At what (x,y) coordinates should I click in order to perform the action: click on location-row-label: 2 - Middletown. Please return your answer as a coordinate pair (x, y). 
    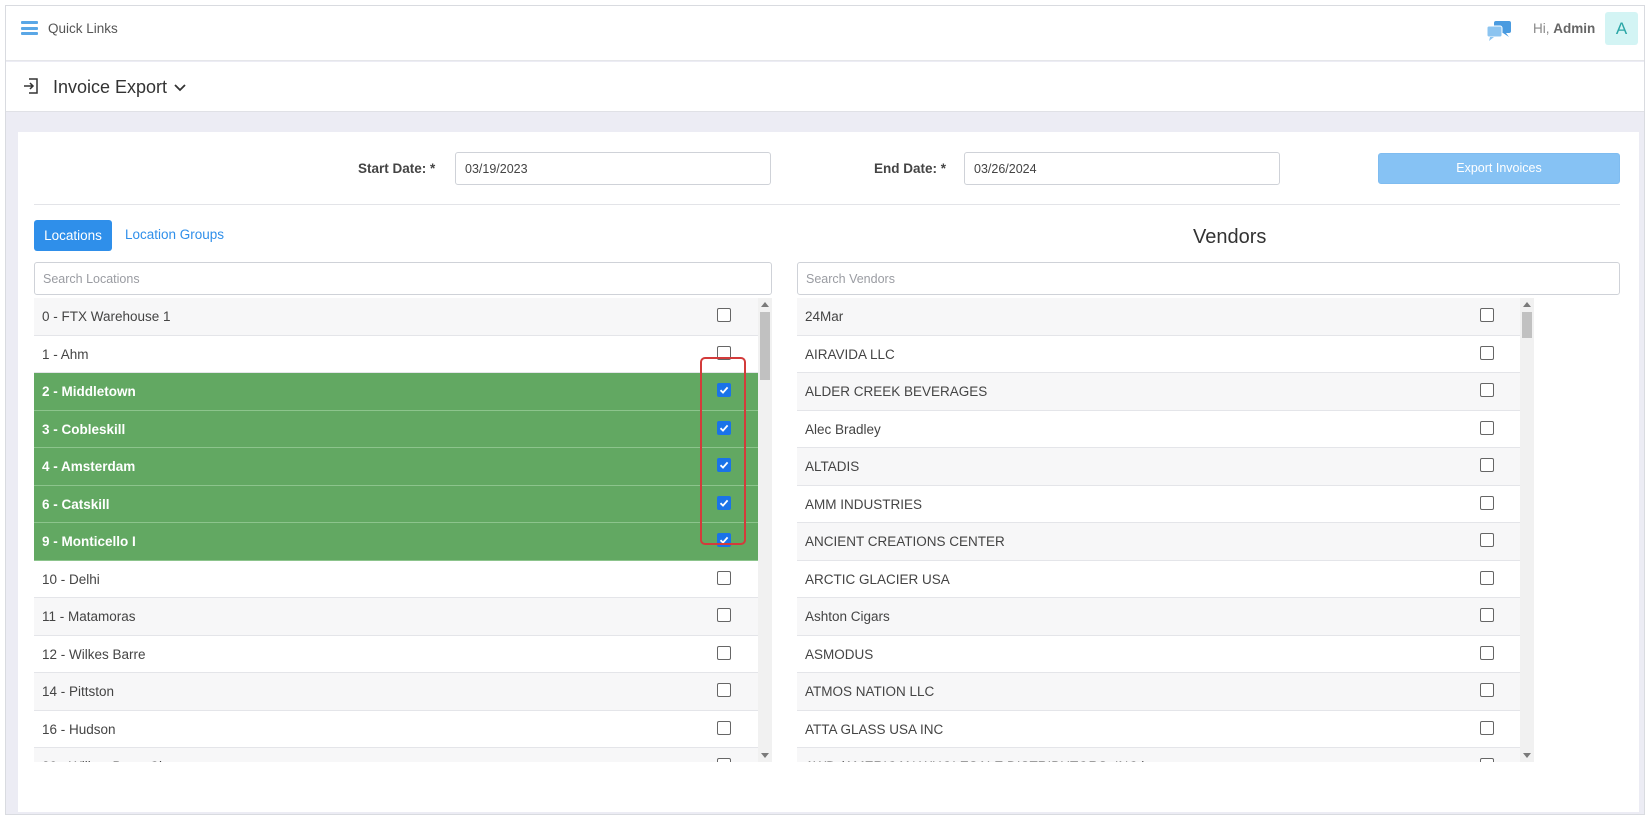
    Looking at the image, I should click on (89, 391).